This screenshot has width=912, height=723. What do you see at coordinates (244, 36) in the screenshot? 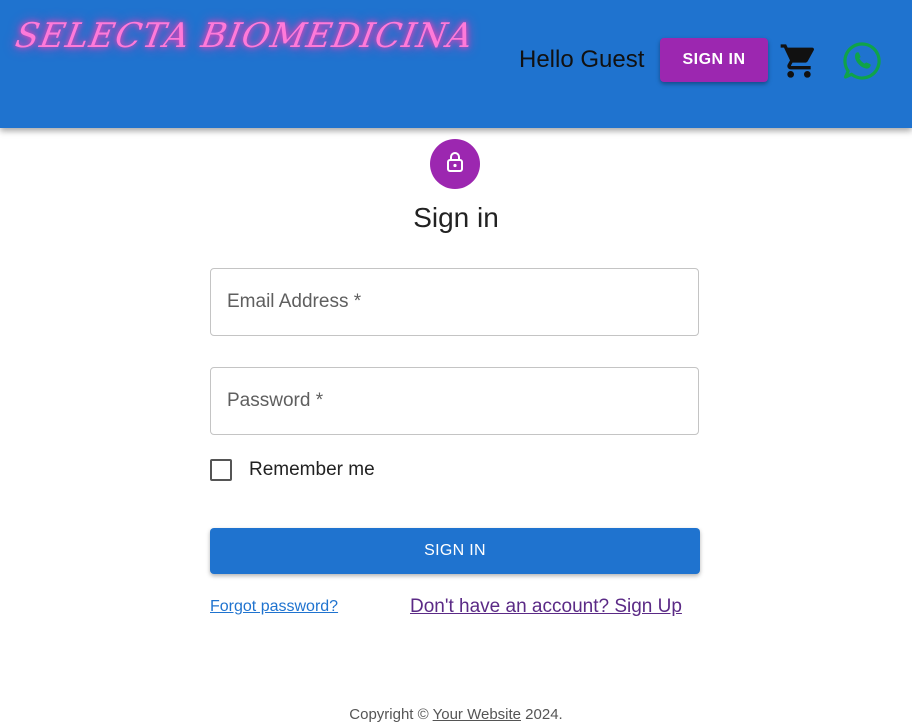
I see `site-logo: SELECTA BIOMEDICINA` at bounding box center [244, 36].